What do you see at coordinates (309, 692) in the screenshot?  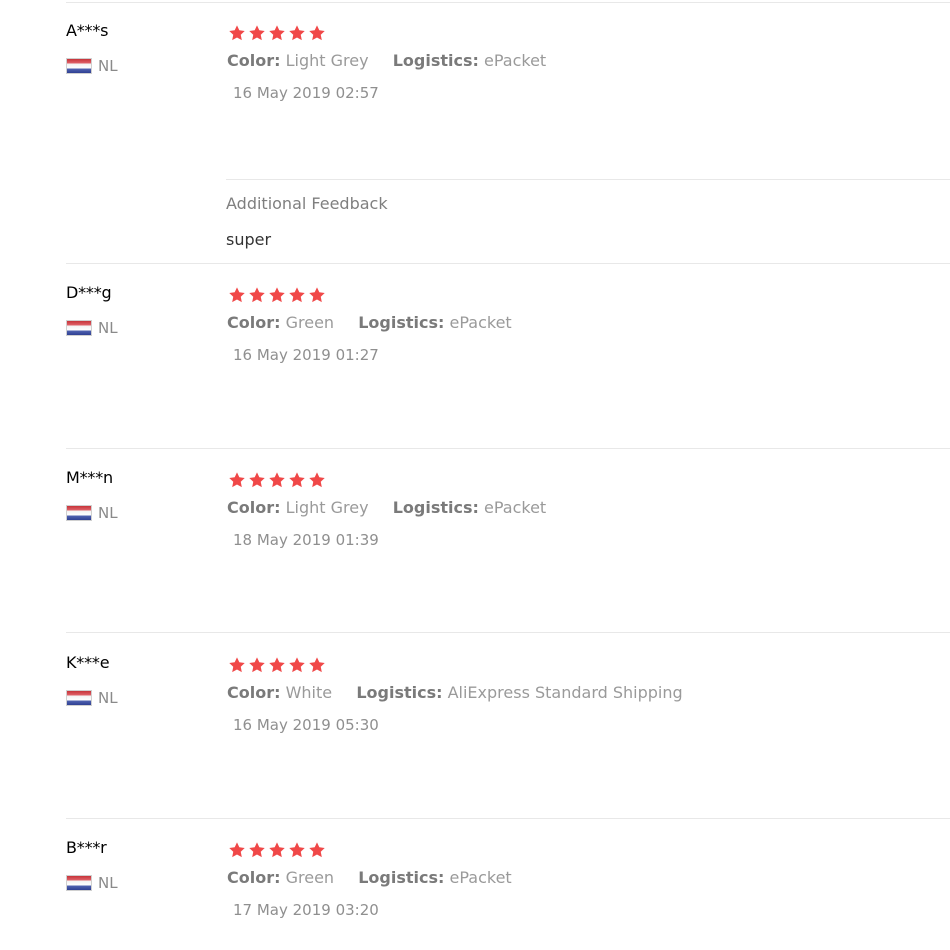 I see `color-value: White` at bounding box center [309, 692].